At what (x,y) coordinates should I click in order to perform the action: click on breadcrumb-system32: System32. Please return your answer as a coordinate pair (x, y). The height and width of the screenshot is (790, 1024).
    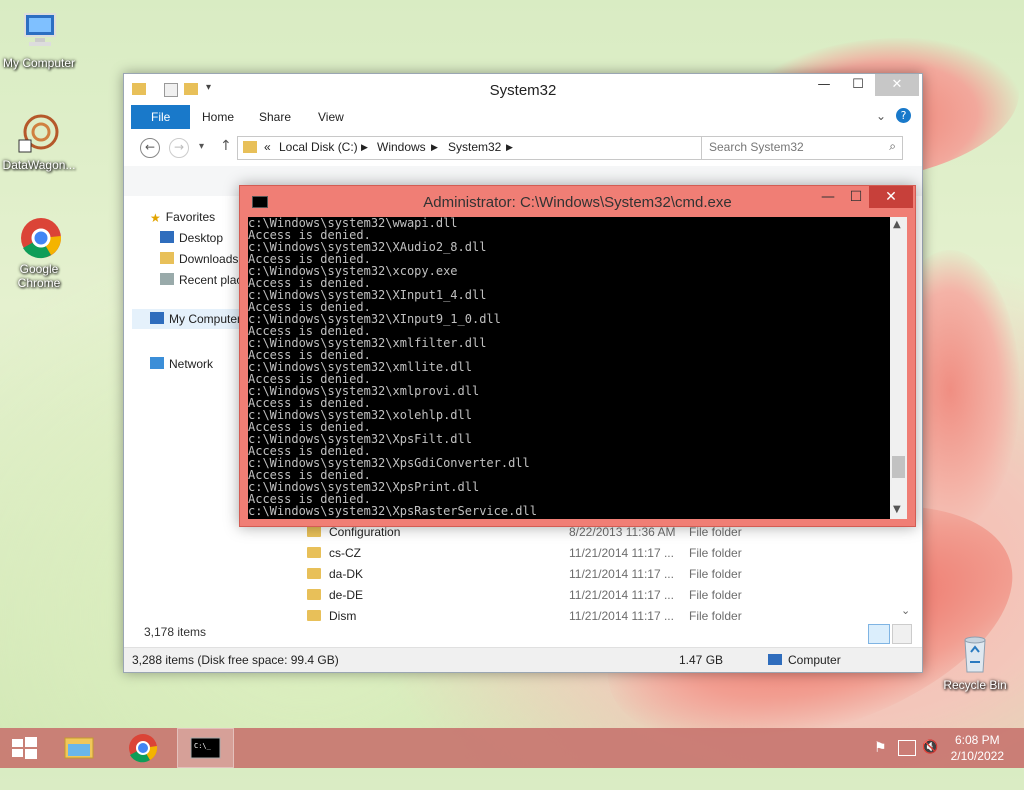
    Looking at the image, I should click on (474, 147).